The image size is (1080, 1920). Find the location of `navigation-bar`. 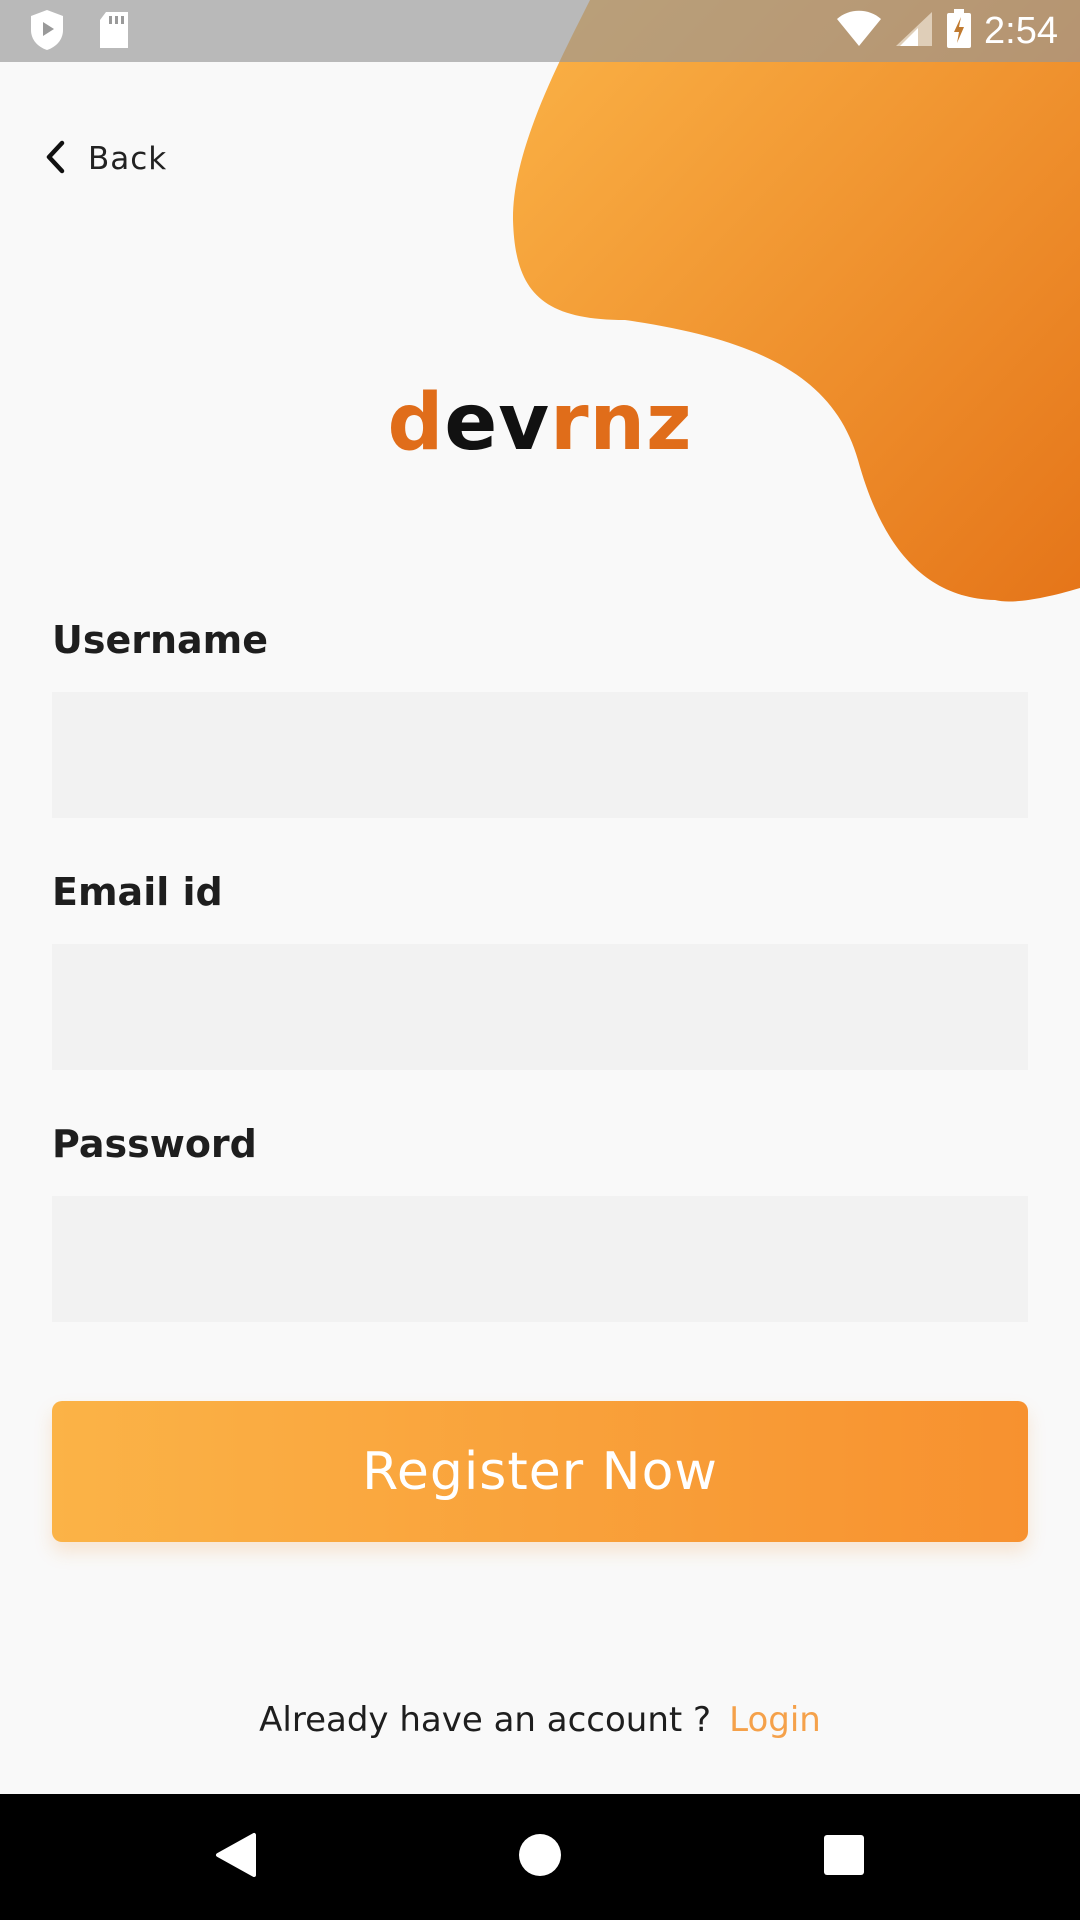

navigation-bar is located at coordinates (540, 1857).